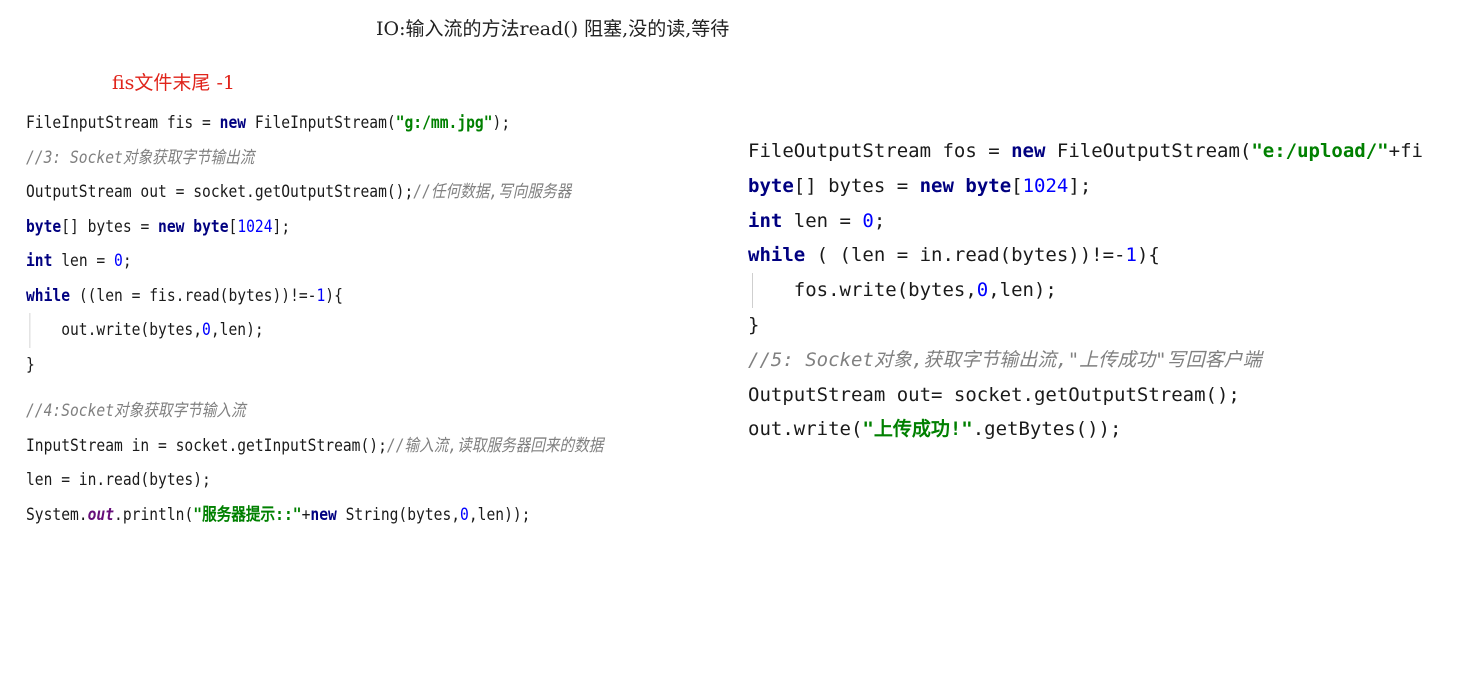 This screenshot has height=694, width=1462. What do you see at coordinates (335, 388) in the screenshot?
I see `code-spacer` at bounding box center [335, 388].